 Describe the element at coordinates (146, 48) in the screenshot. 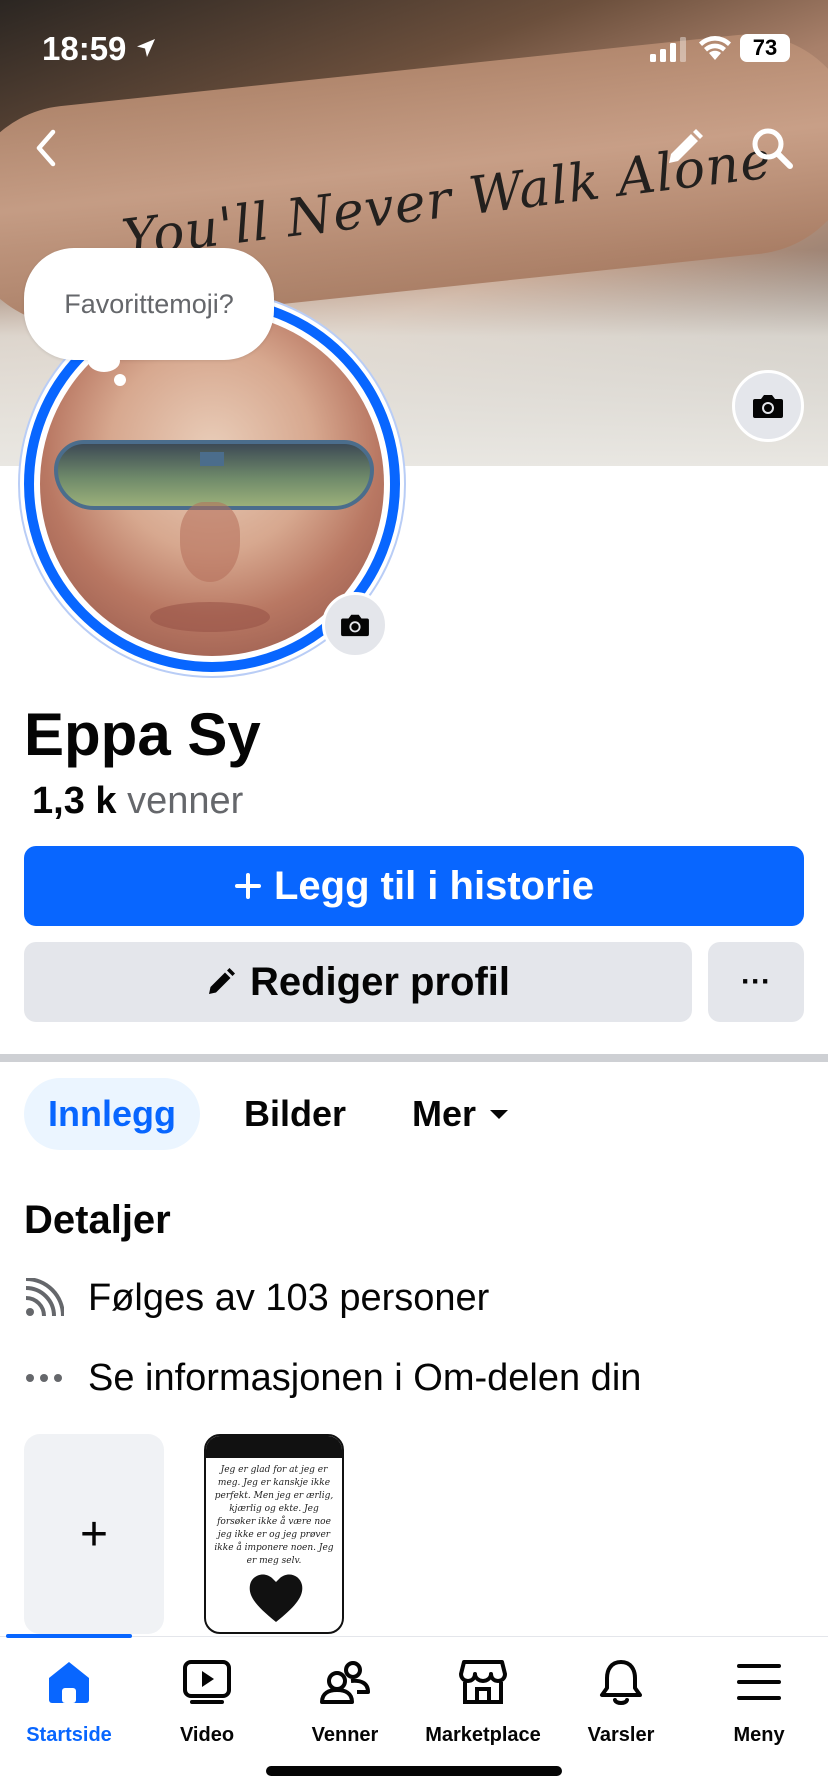

I see `location-arrow-icon` at that location.